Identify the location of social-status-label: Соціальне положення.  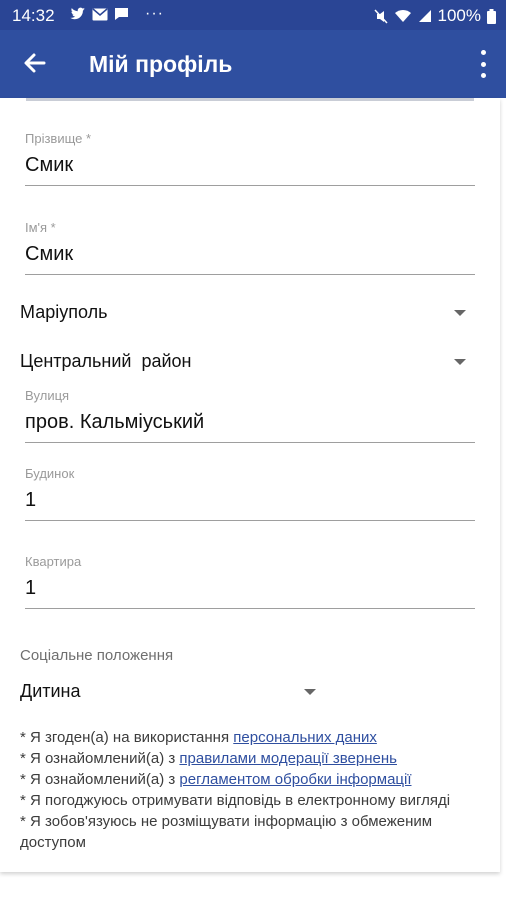
(97, 655).